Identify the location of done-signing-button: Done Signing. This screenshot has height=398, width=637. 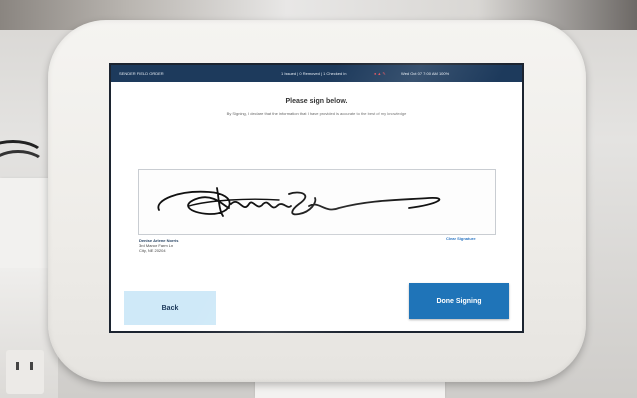
(459, 301).